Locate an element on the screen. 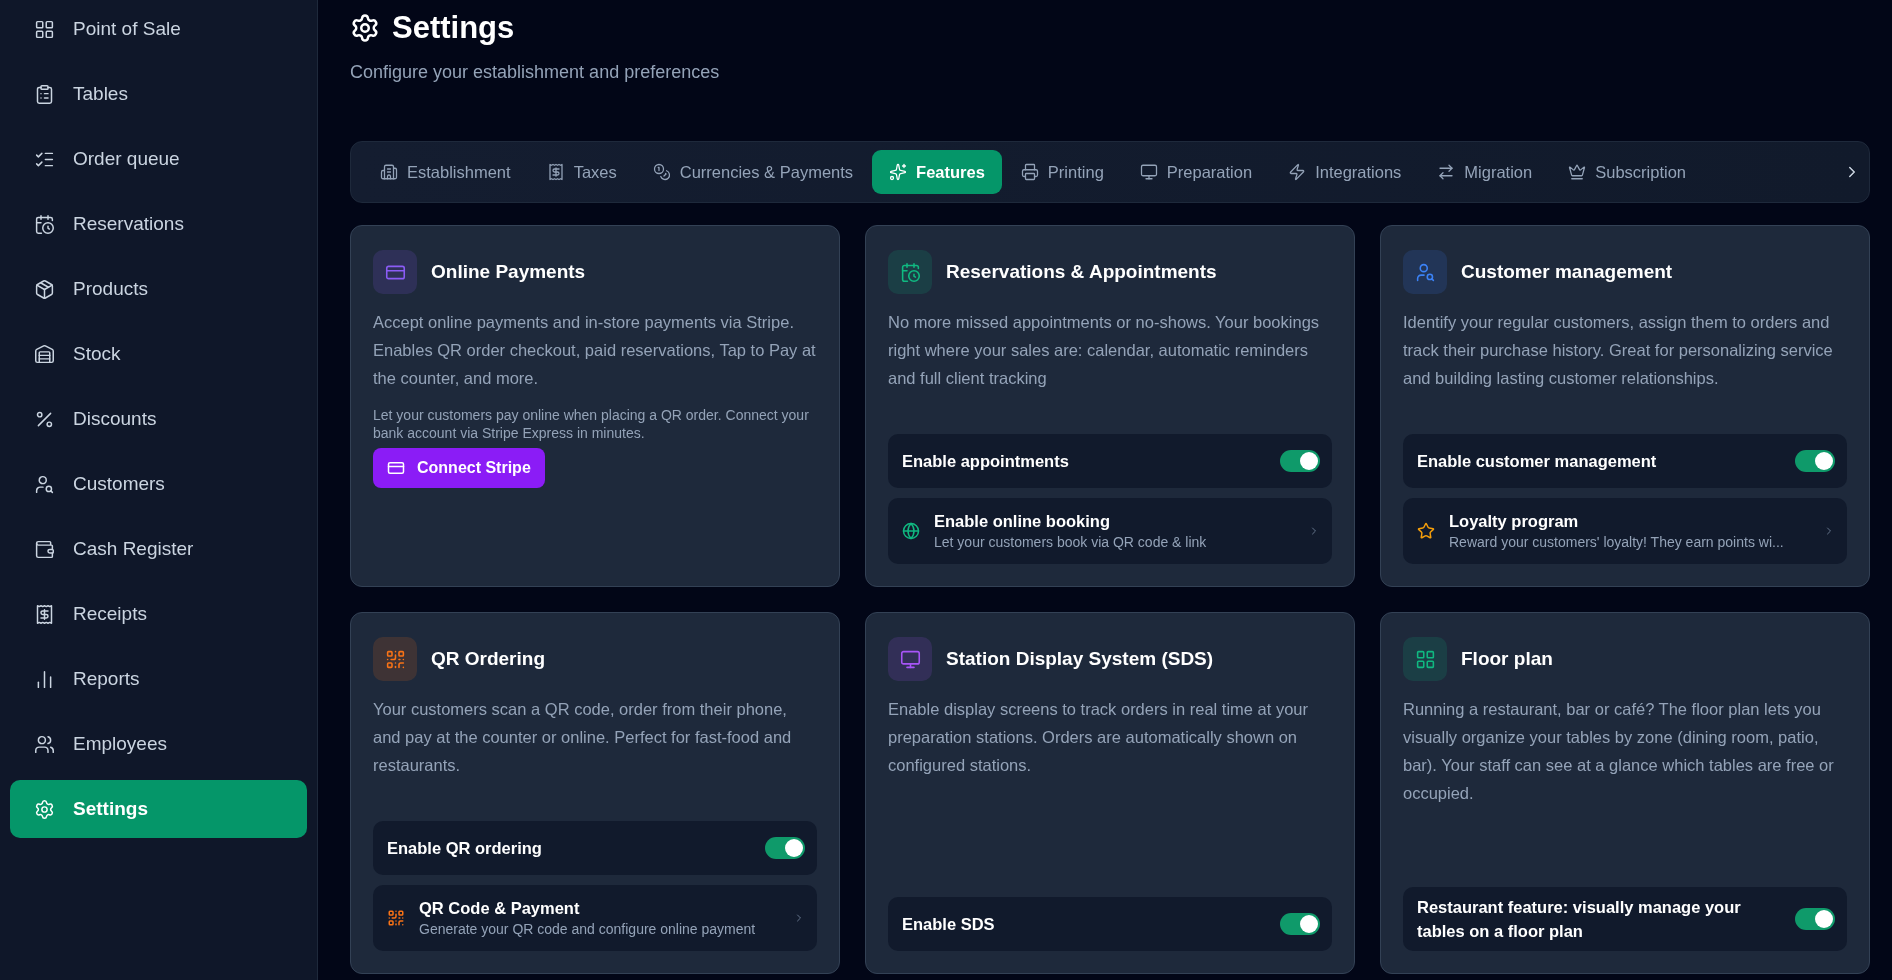  star-icon is located at coordinates (1426, 531).